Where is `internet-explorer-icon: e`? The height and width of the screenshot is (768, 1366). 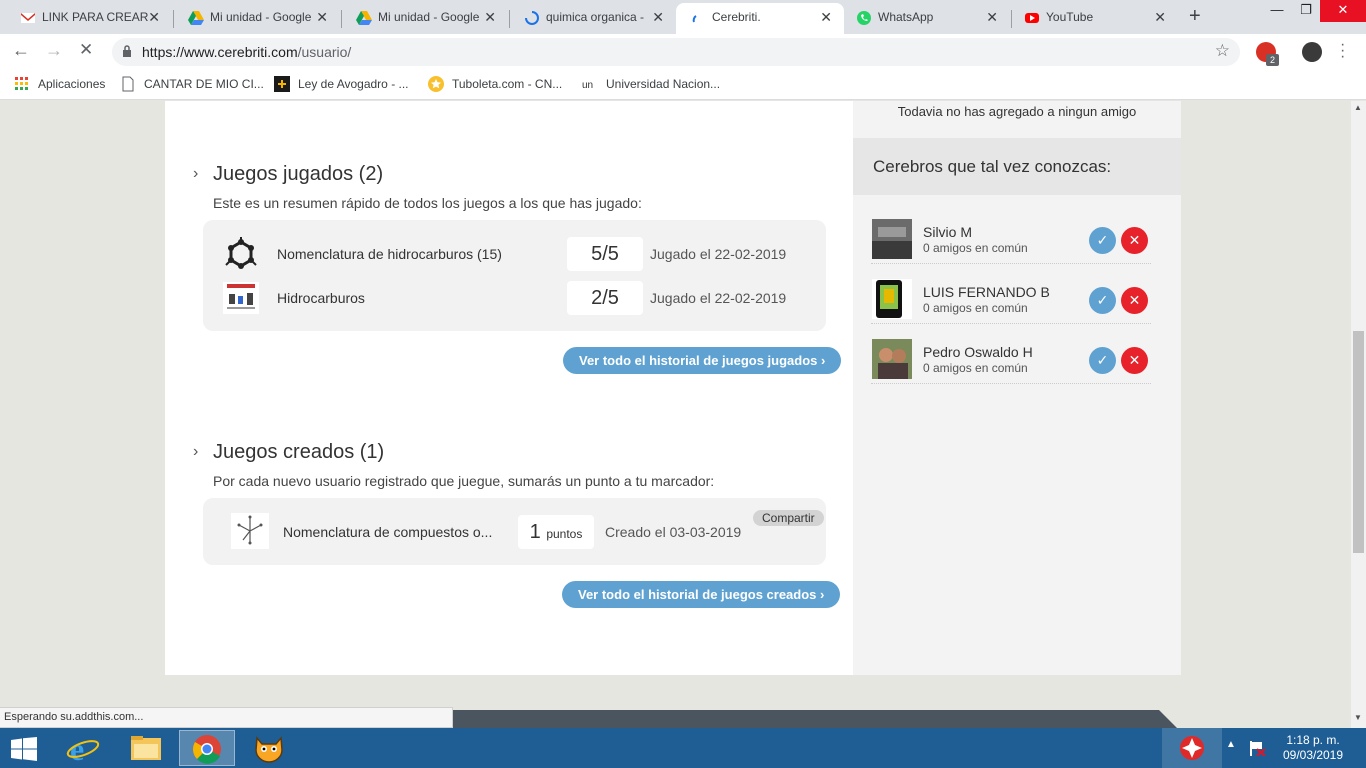 internet-explorer-icon: e is located at coordinates (84, 748).